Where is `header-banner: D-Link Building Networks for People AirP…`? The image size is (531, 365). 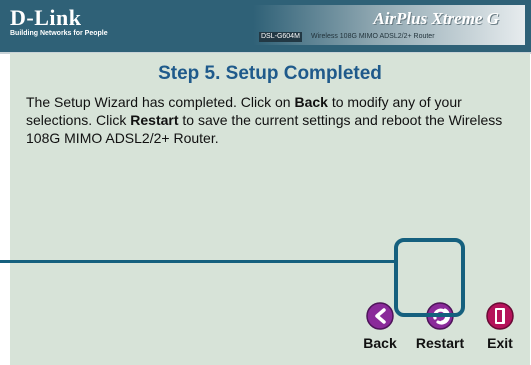
header-banner: D-Link Building Networks for People AirP… is located at coordinates (265, 27).